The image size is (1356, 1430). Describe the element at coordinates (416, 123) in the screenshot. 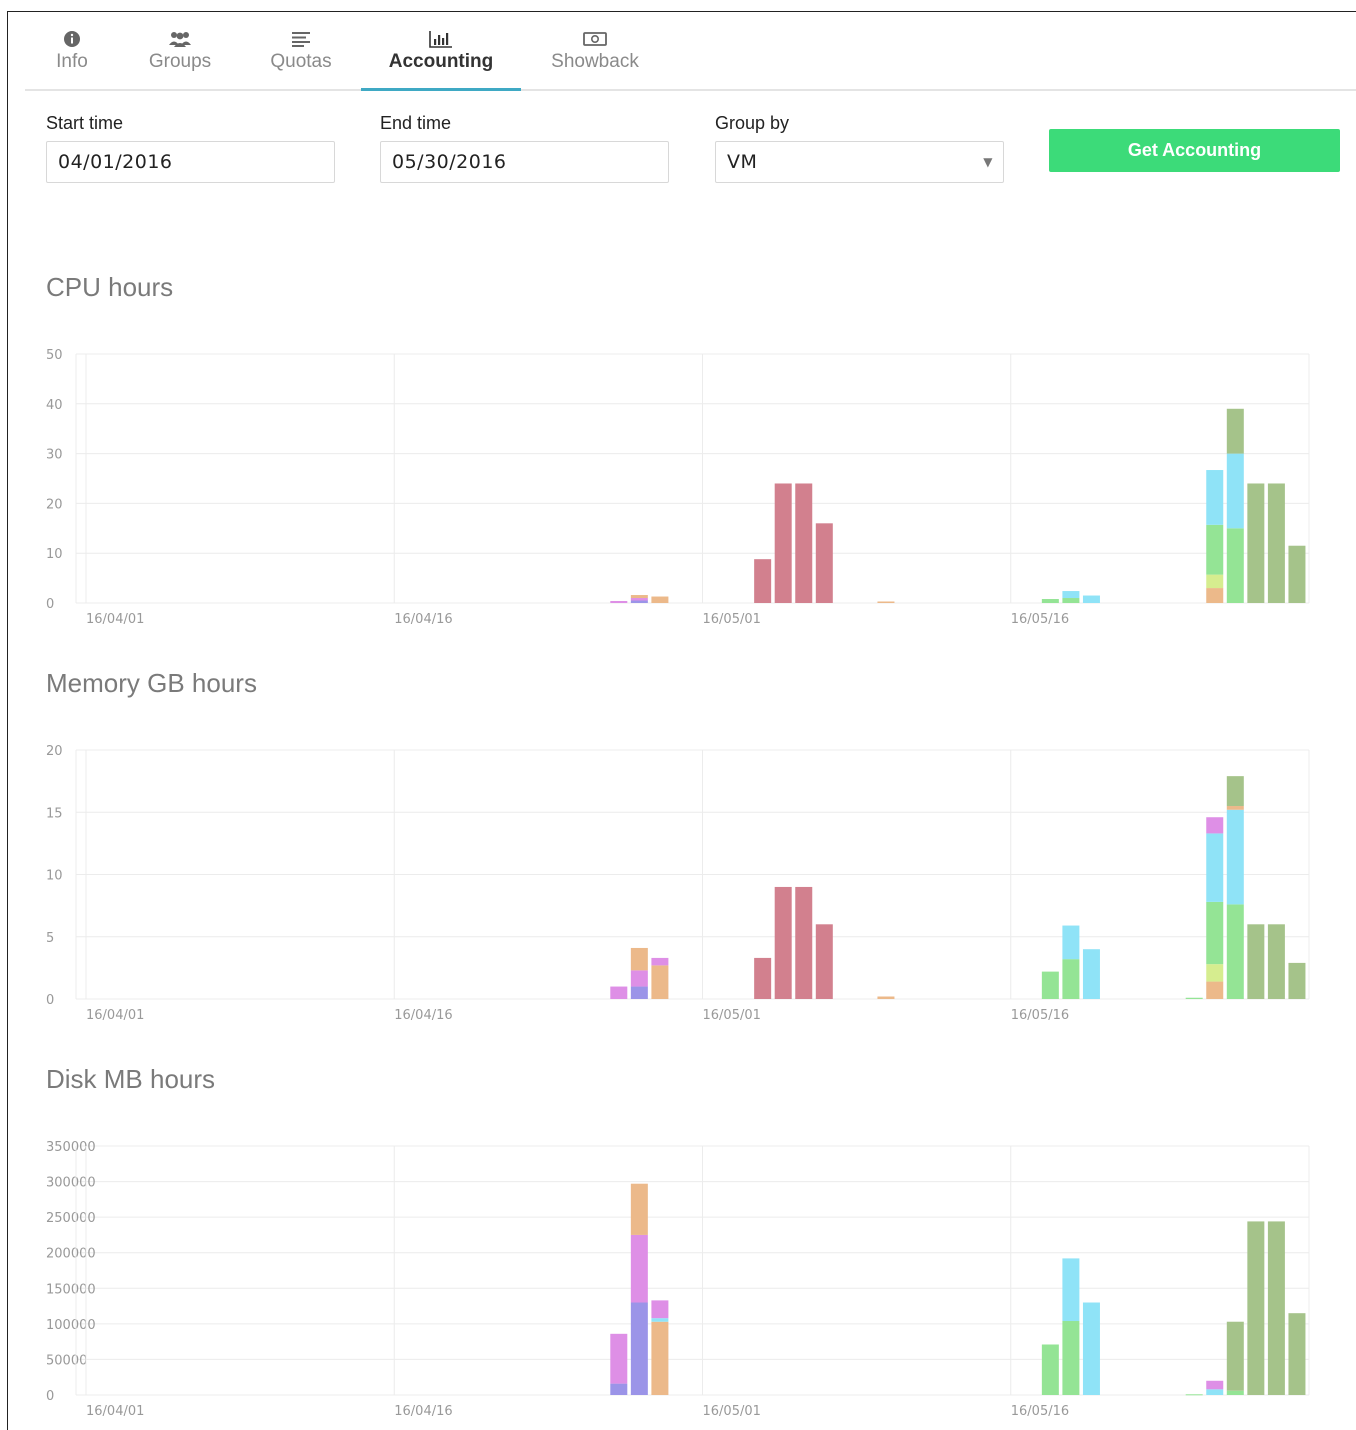

I see `end-time-label: End time` at that location.